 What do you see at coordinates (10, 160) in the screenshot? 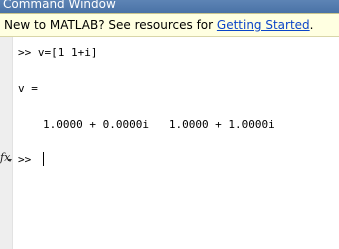
I see `chevron-down-icon` at bounding box center [10, 160].